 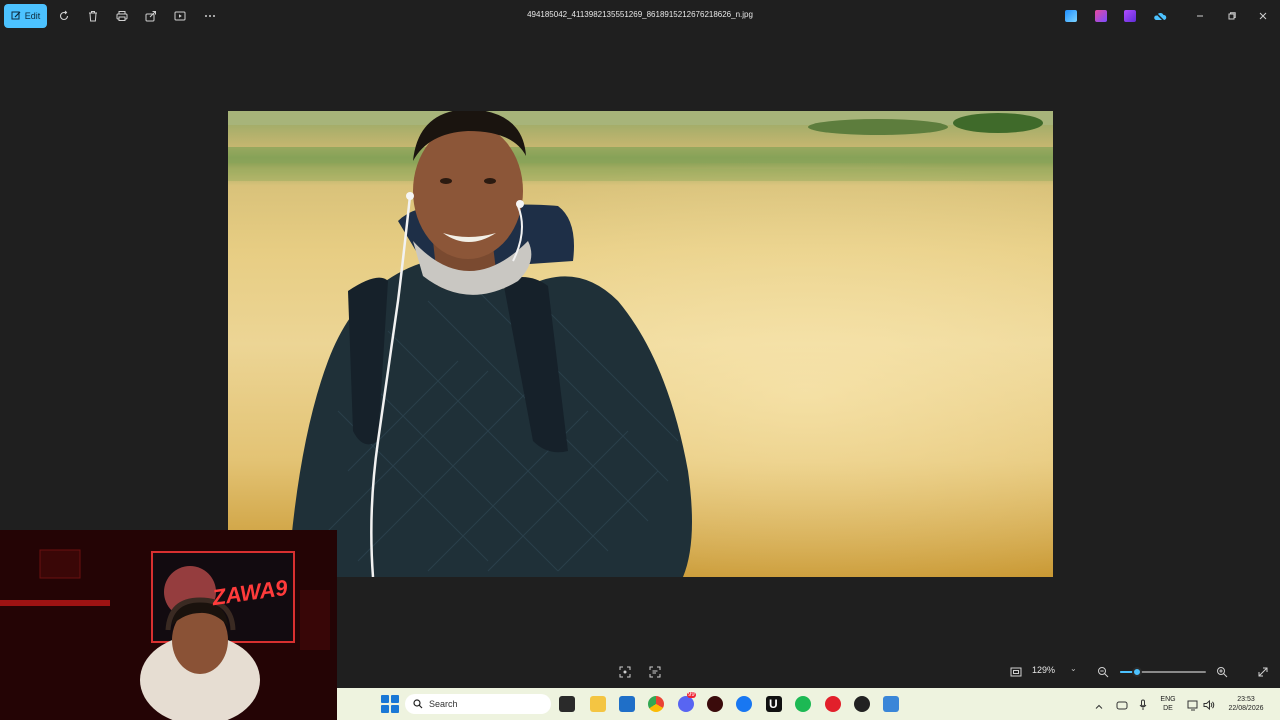 I want to click on delete-icon, so click(x=93, y=16).